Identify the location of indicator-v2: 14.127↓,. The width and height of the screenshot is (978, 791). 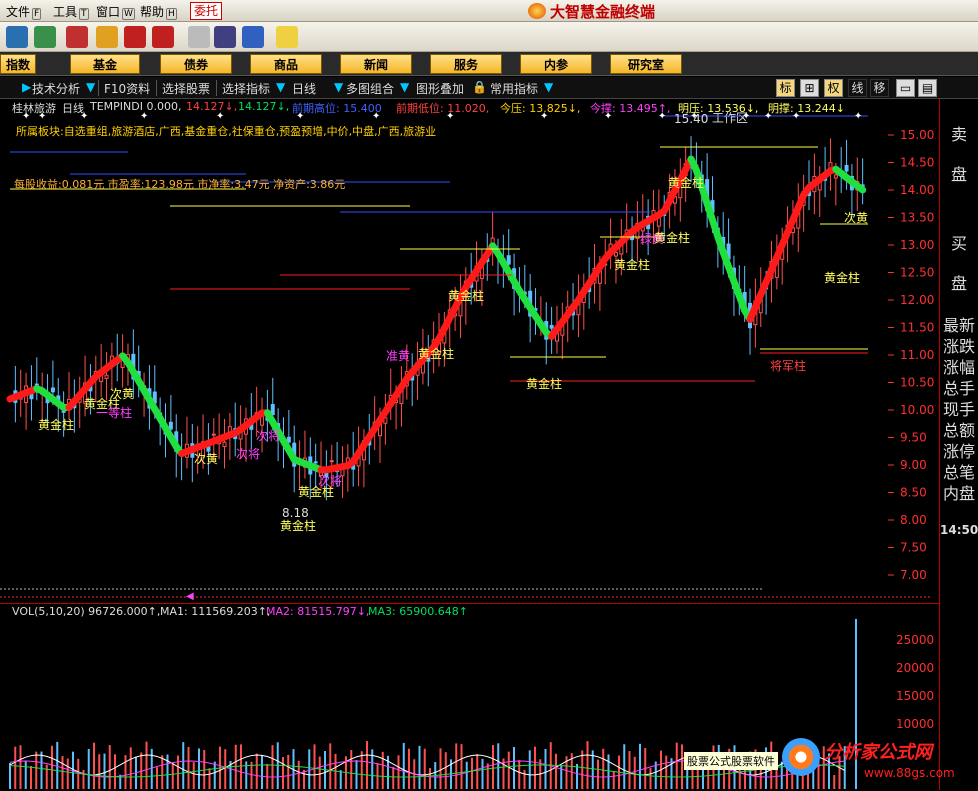
(263, 106).